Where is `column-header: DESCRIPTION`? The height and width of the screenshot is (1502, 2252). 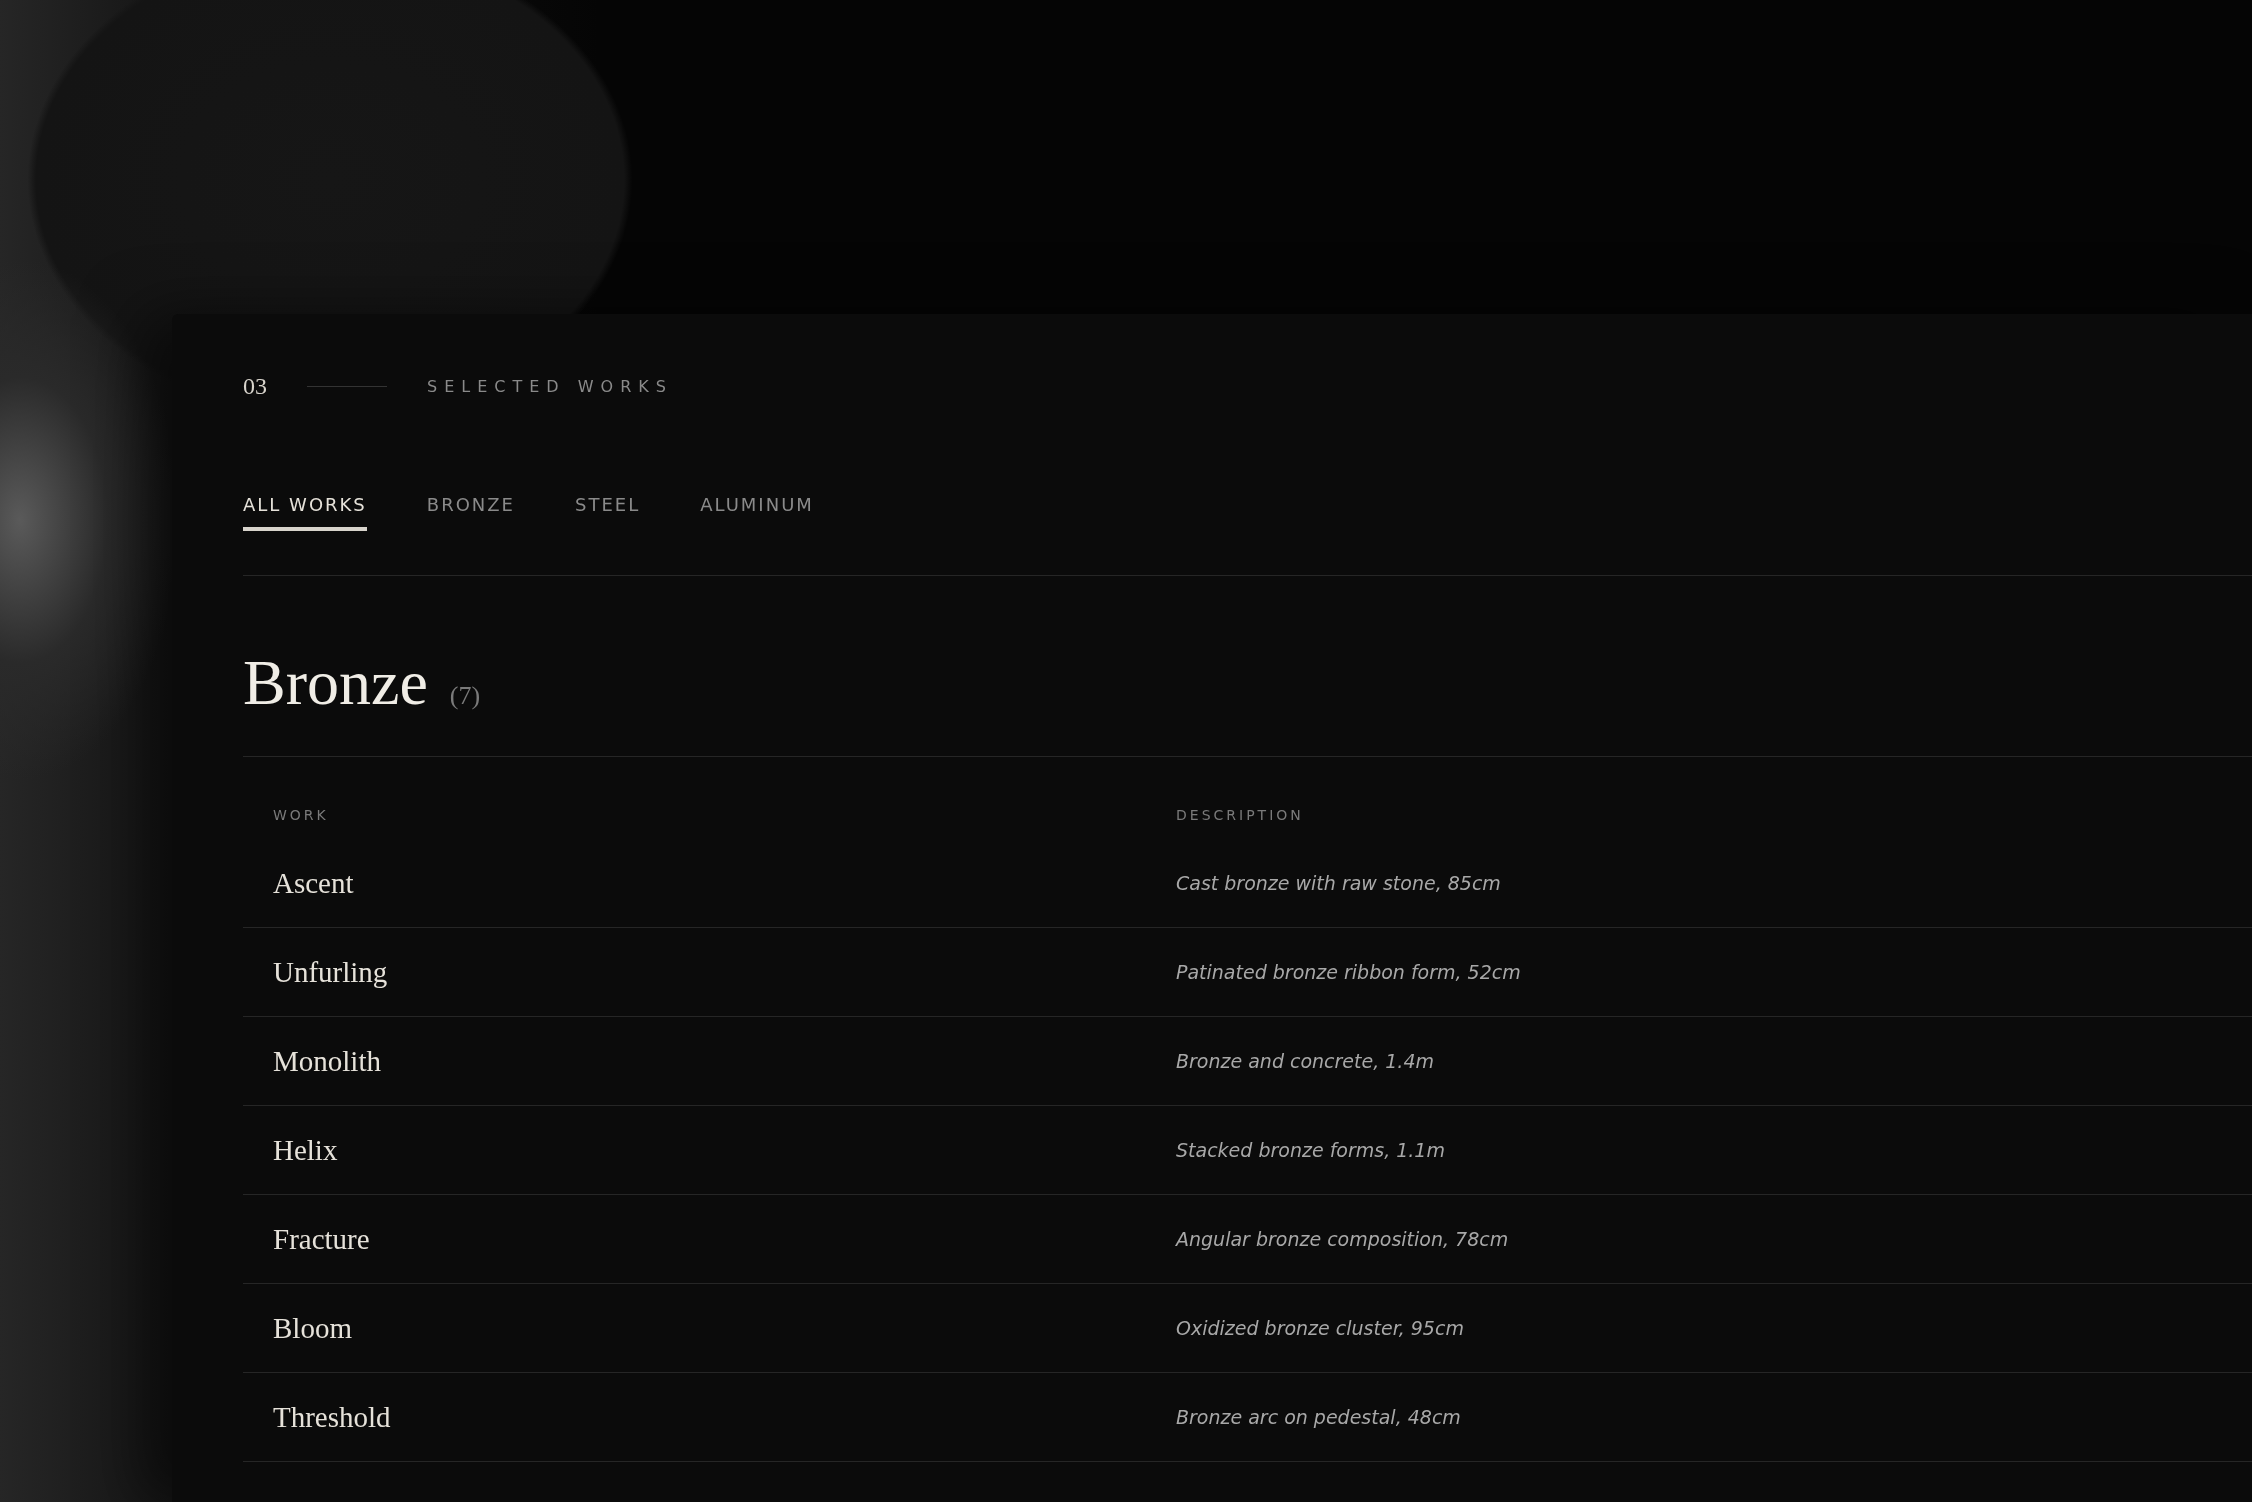 column-header: DESCRIPTION is located at coordinates (1240, 815).